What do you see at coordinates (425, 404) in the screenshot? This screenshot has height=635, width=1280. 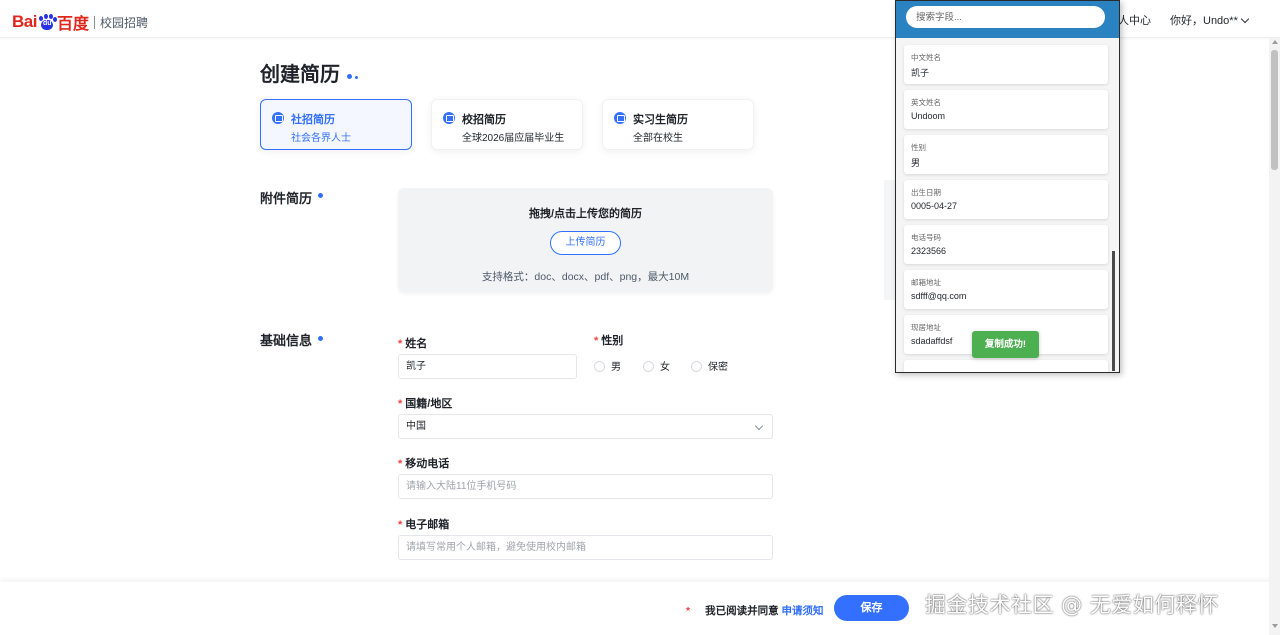 I see `region-label: * 国籍/地区` at bounding box center [425, 404].